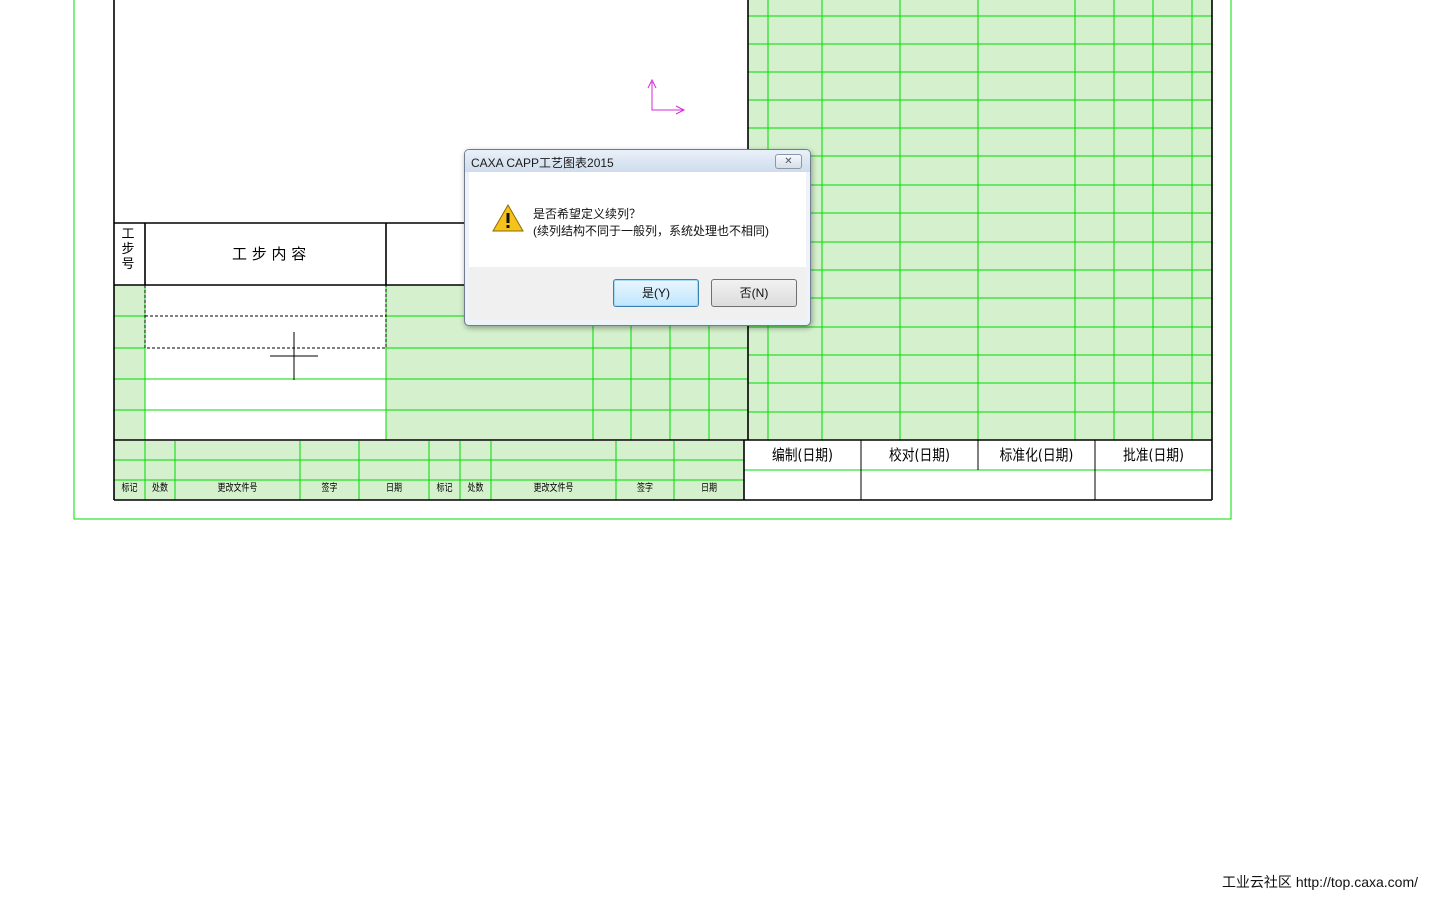  I want to click on signoff-label: 编制(日期), so click(802, 455).